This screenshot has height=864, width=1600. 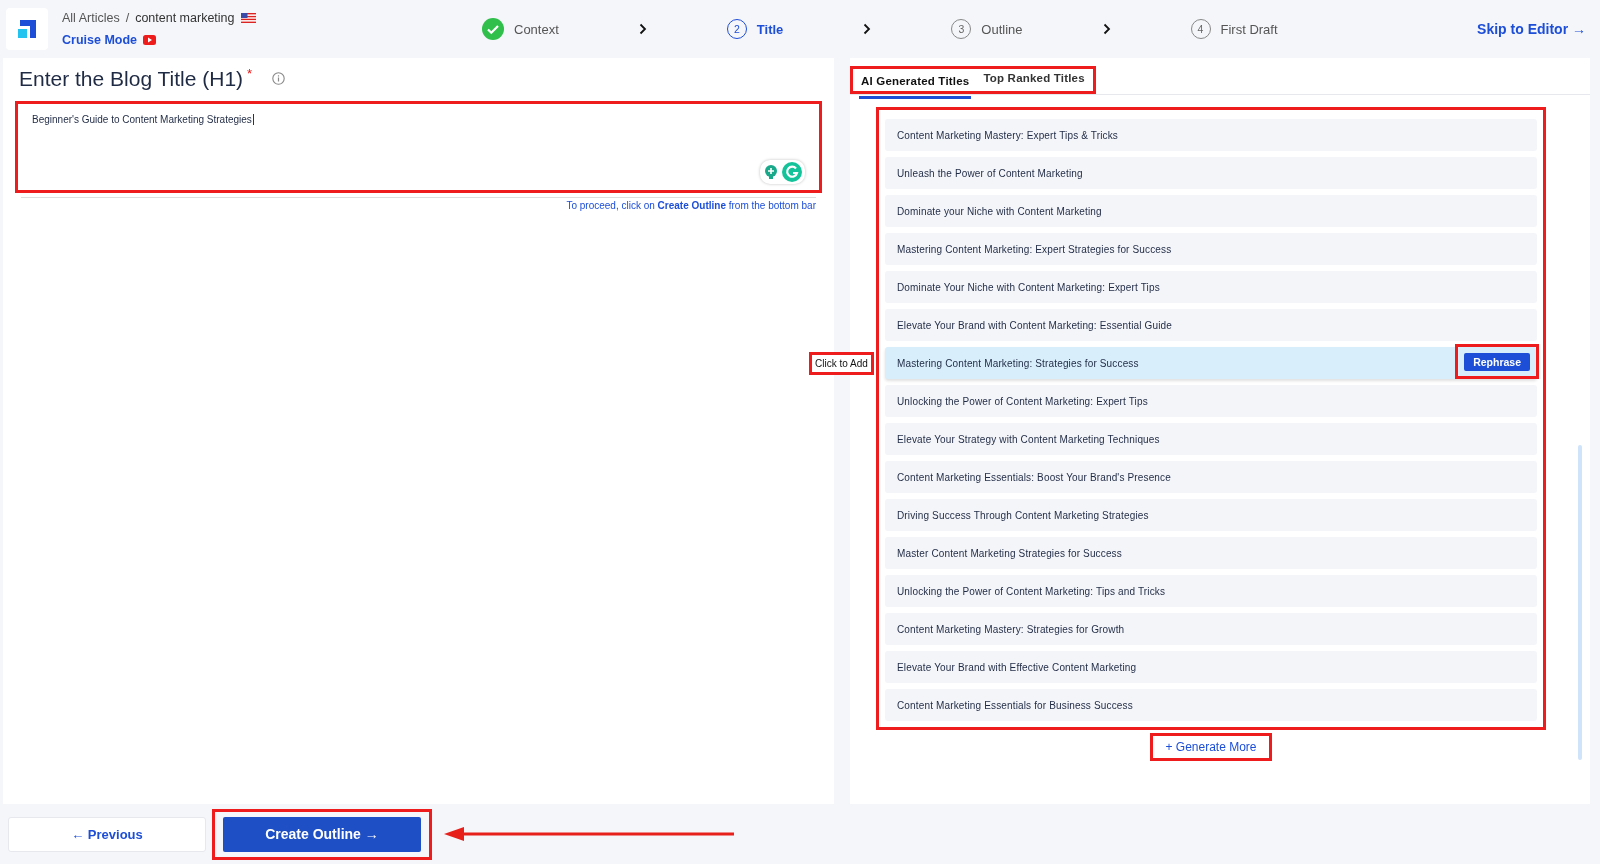 I want to click on title-option: Content Marketing Essentials: Boost Your Brand's Presence, so click(x=1211, y=477).